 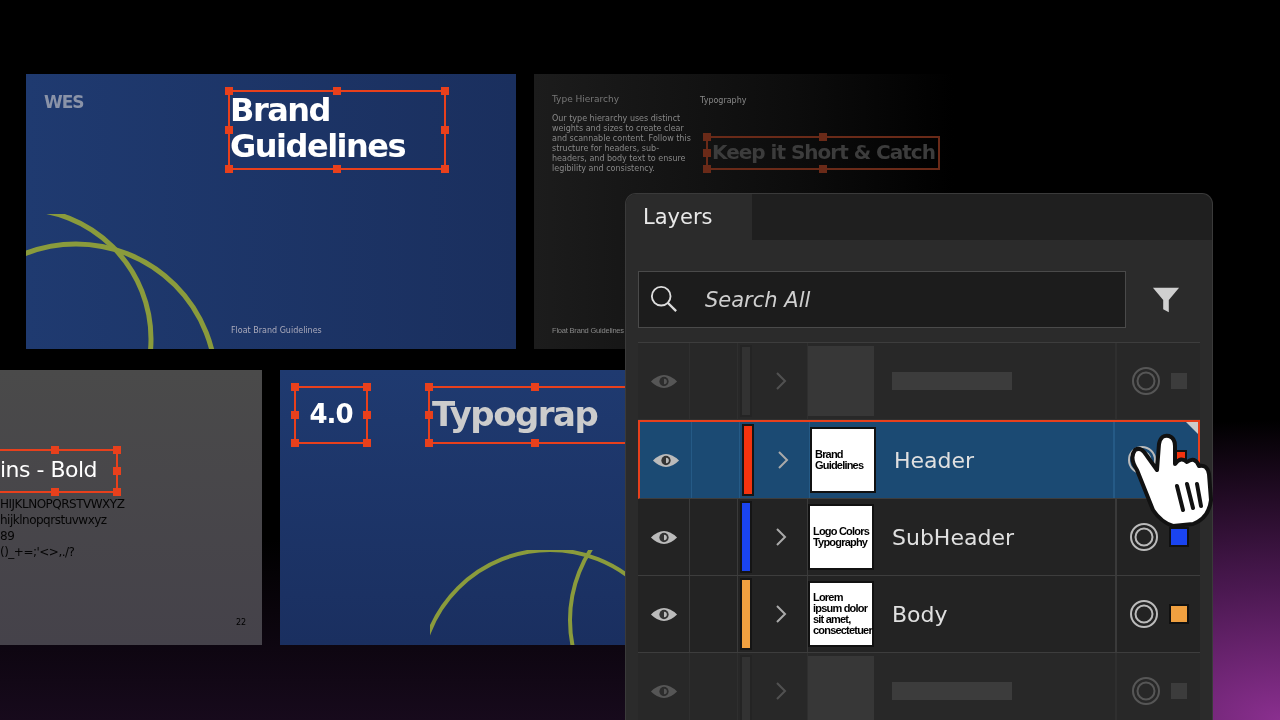 I want to click on layer-name: Body, so click(x=920, y=614).